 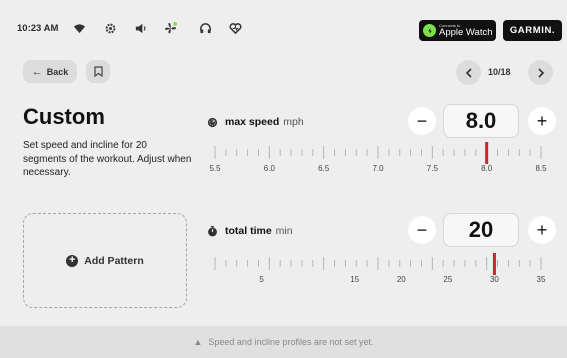 I want to click on max-speed-text: max speed, so click(x=252, y=122).